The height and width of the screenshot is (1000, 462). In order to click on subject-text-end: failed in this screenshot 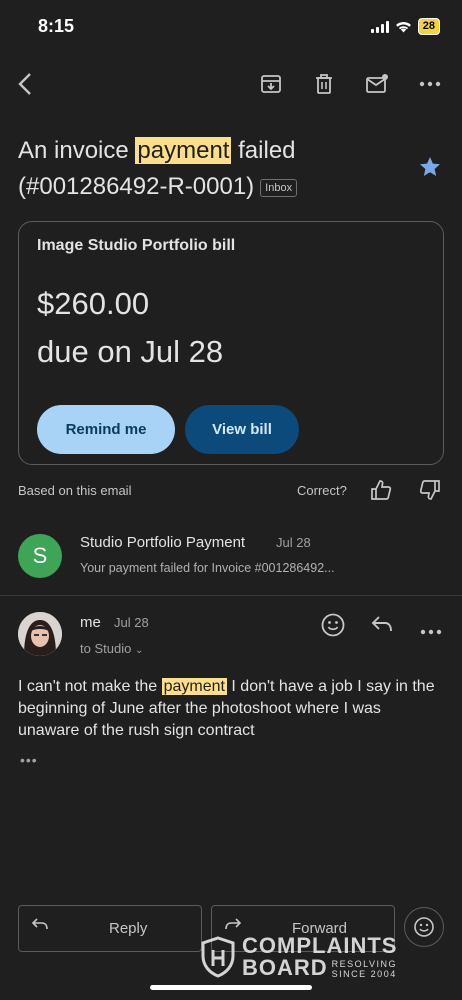, I will do `click(263, 150)`.